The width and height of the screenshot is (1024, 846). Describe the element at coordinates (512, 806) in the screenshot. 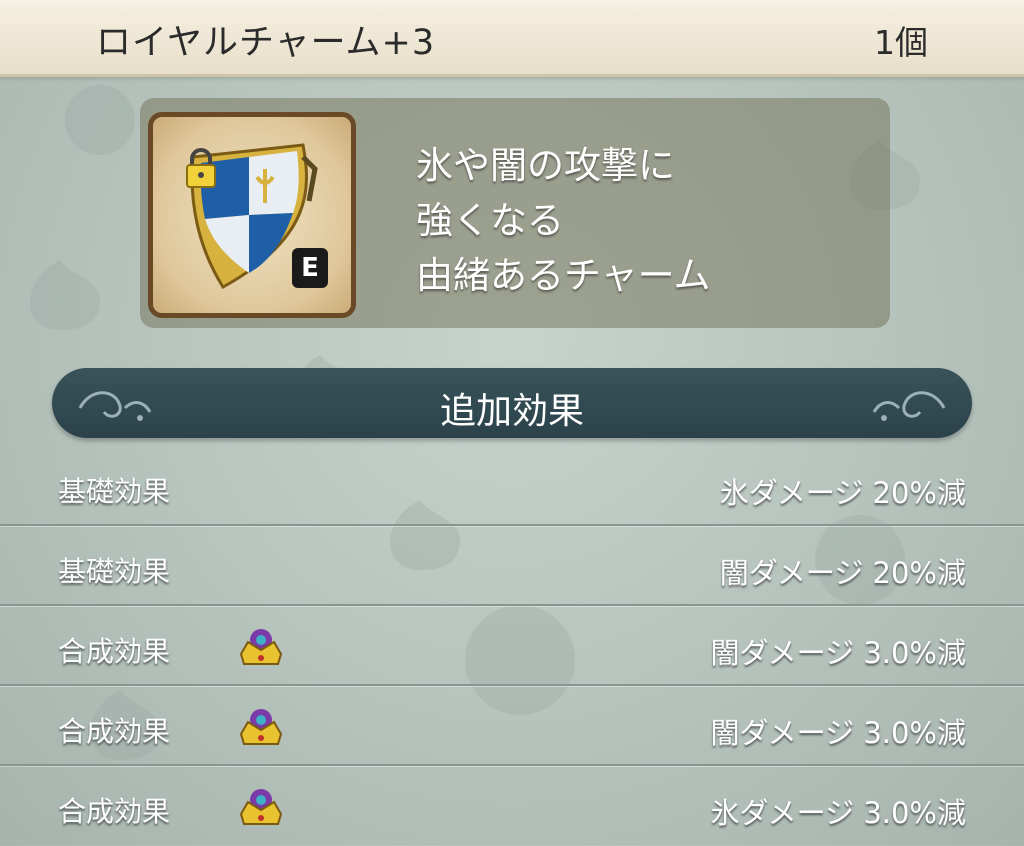

I see `effect-row: 合成効果 氷ダメージ 3.0%減` at that location.